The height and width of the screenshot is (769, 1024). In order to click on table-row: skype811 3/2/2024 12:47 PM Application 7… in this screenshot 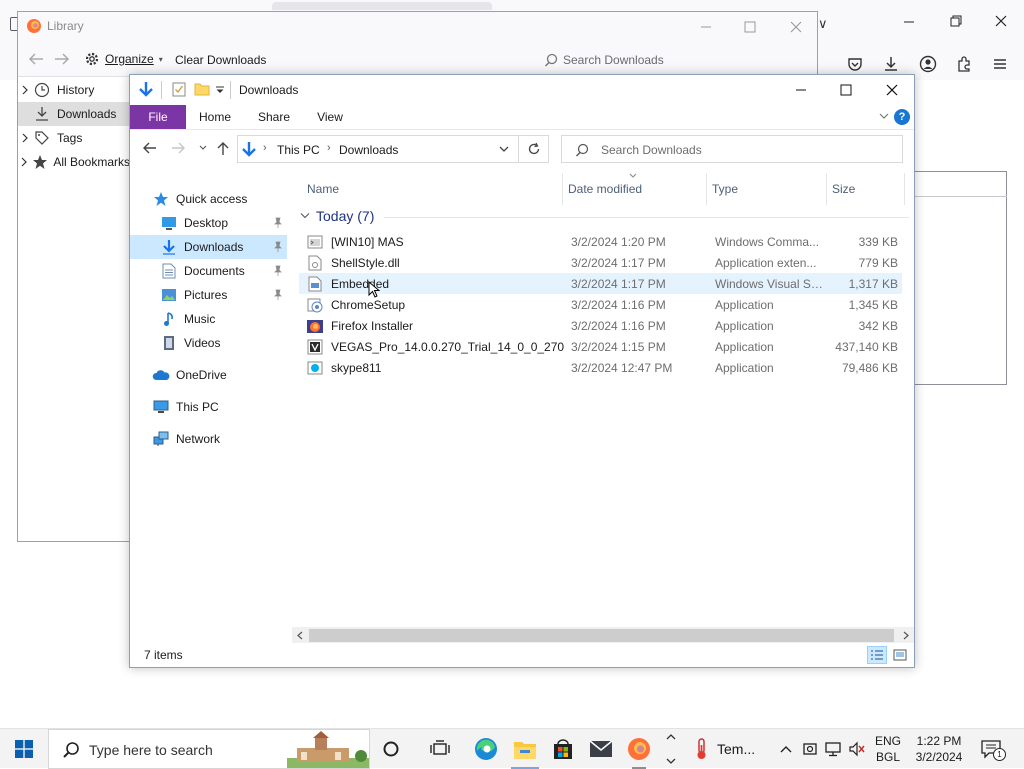, I will do `click(600, 367)`.